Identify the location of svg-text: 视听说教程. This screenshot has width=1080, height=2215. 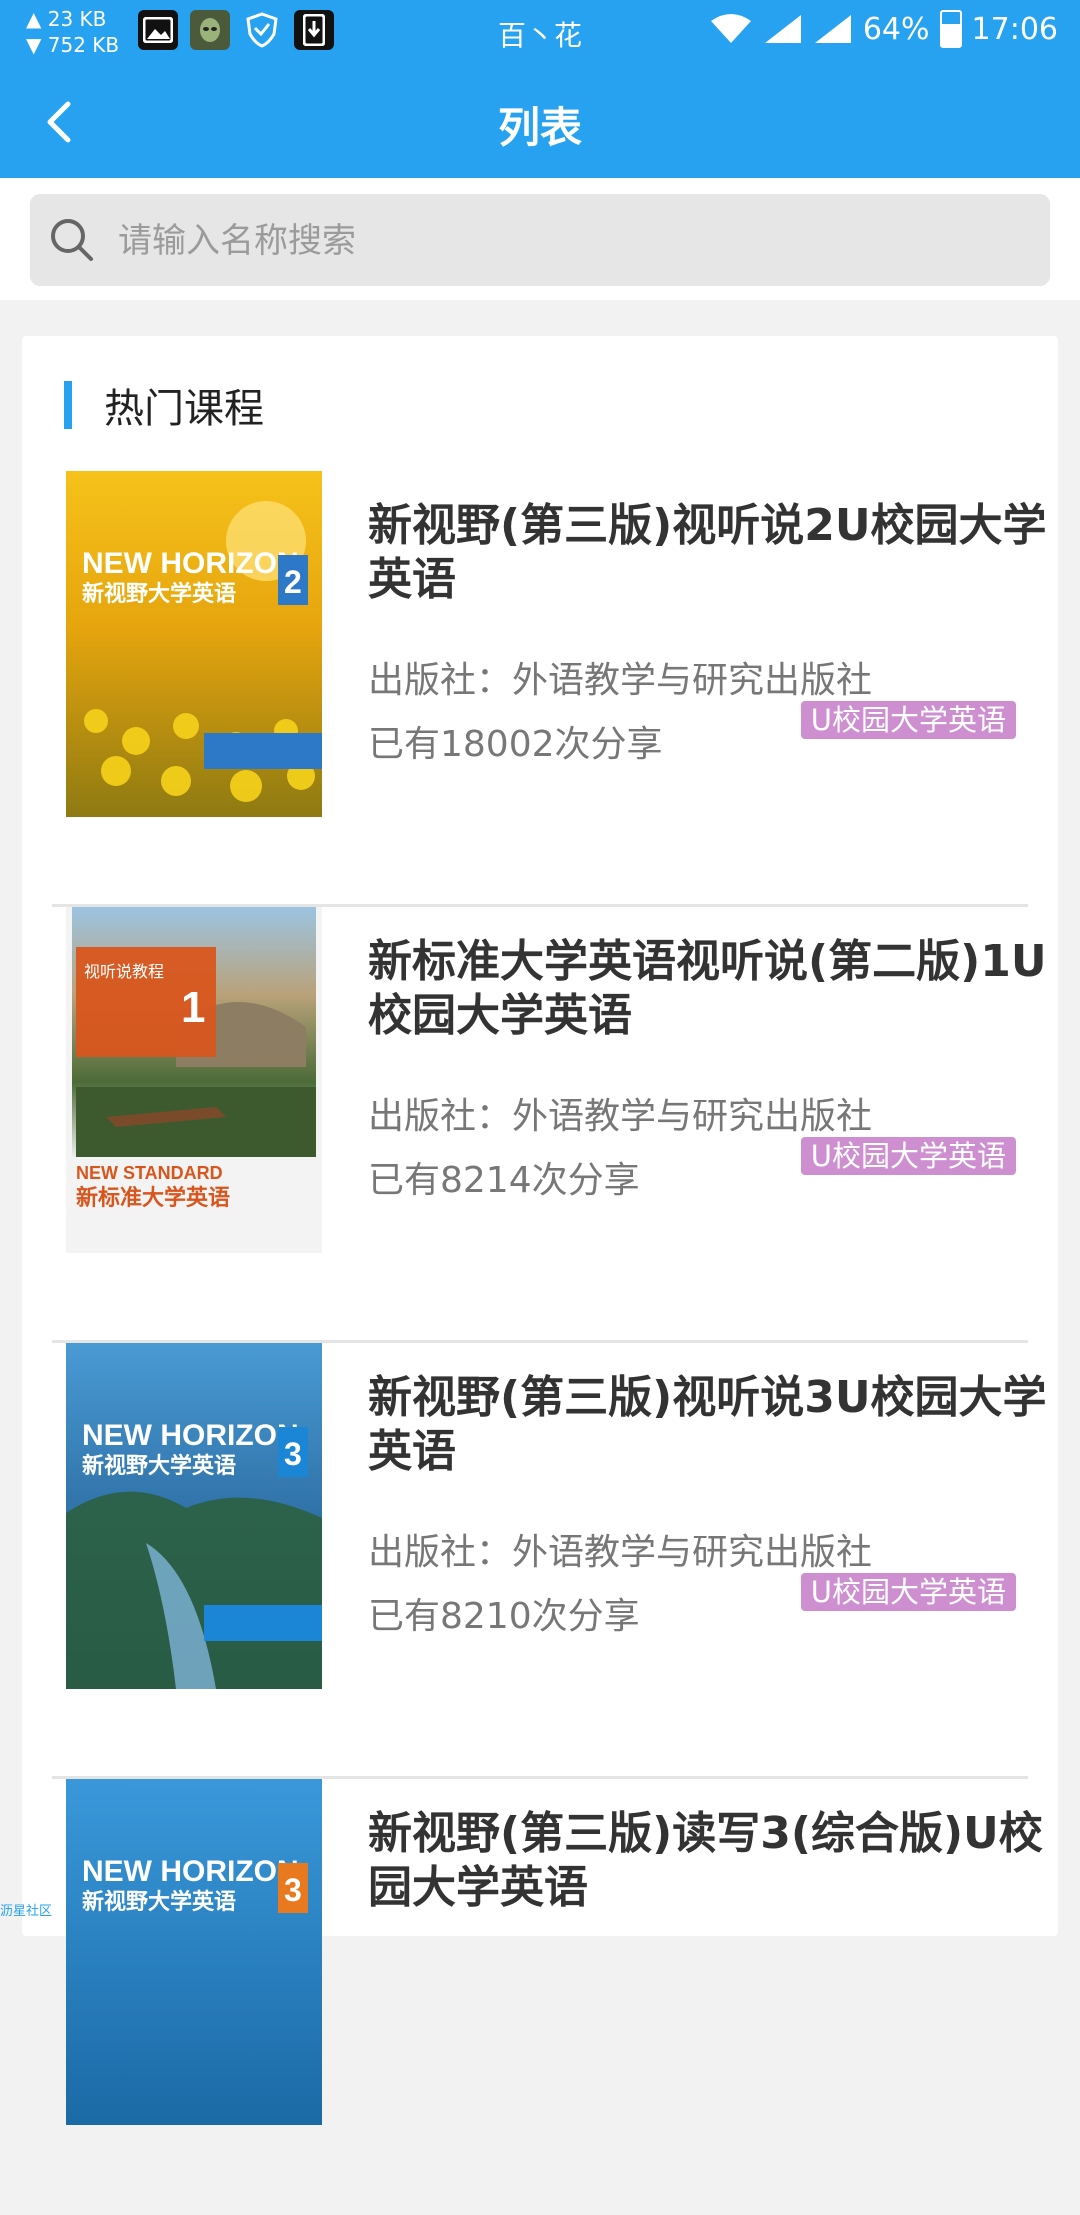
(124, 971).